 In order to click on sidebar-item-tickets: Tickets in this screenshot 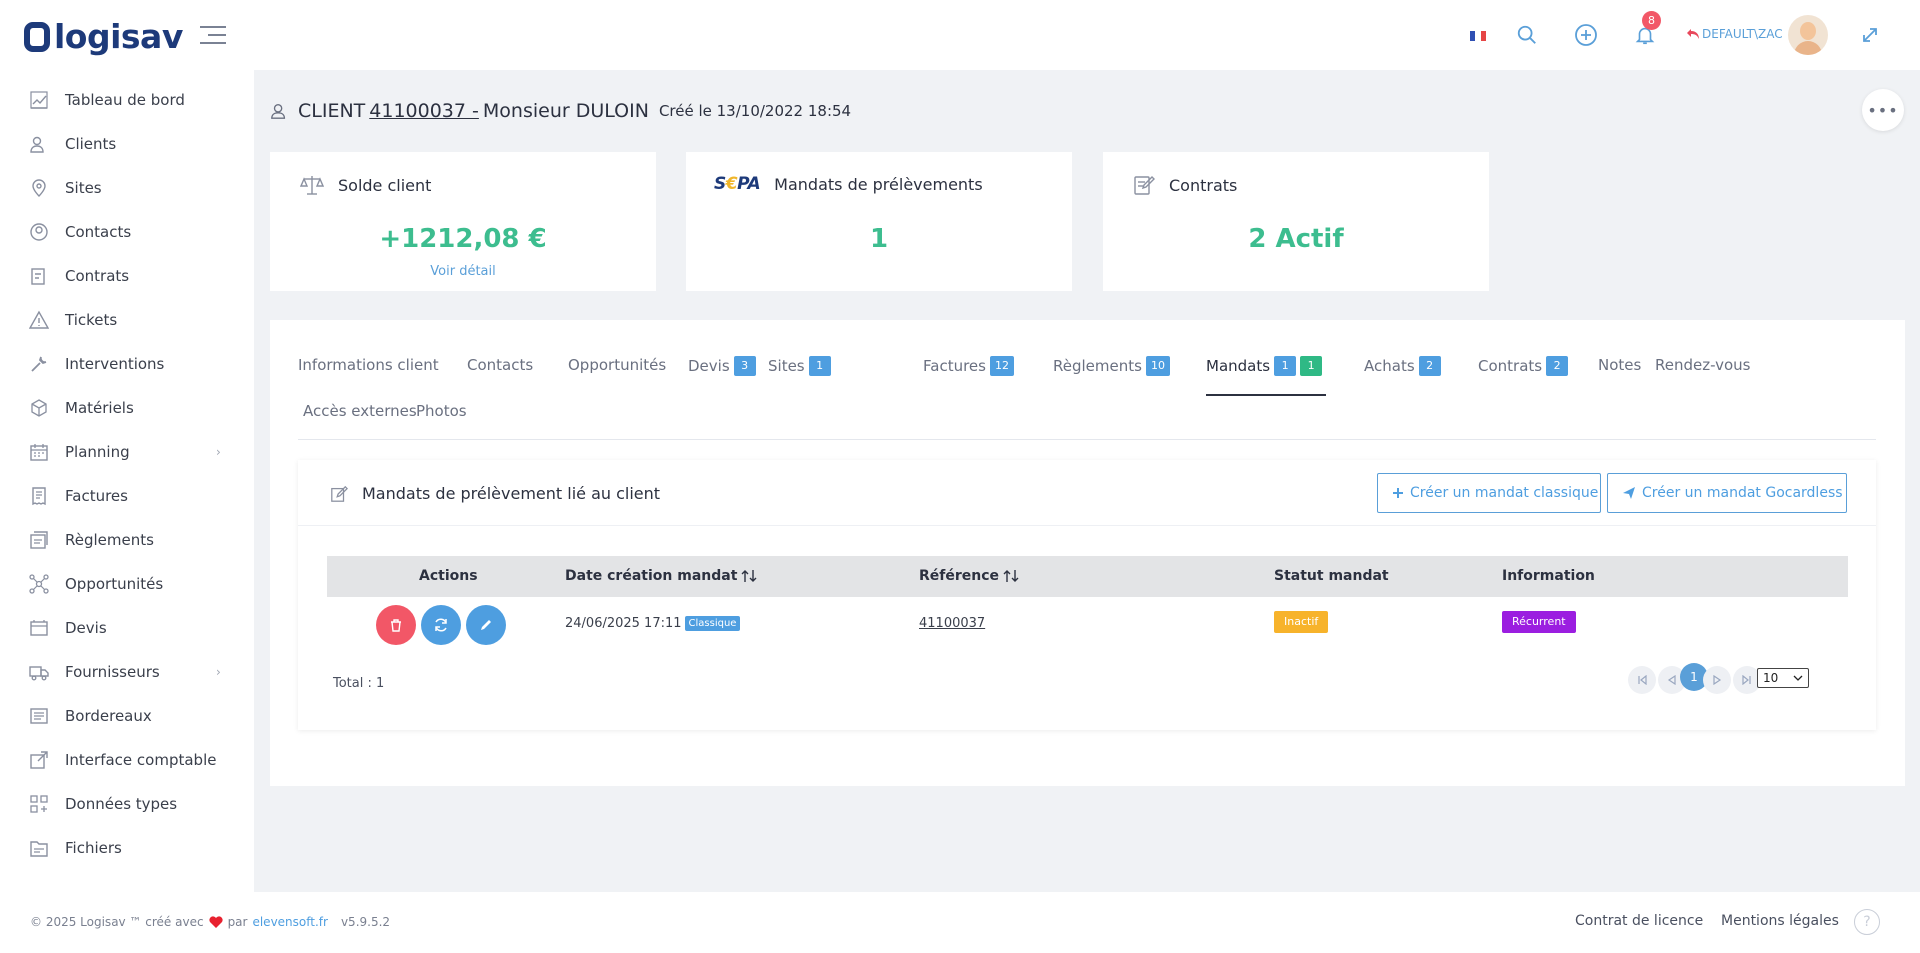, I will do `click(127, 320)`.